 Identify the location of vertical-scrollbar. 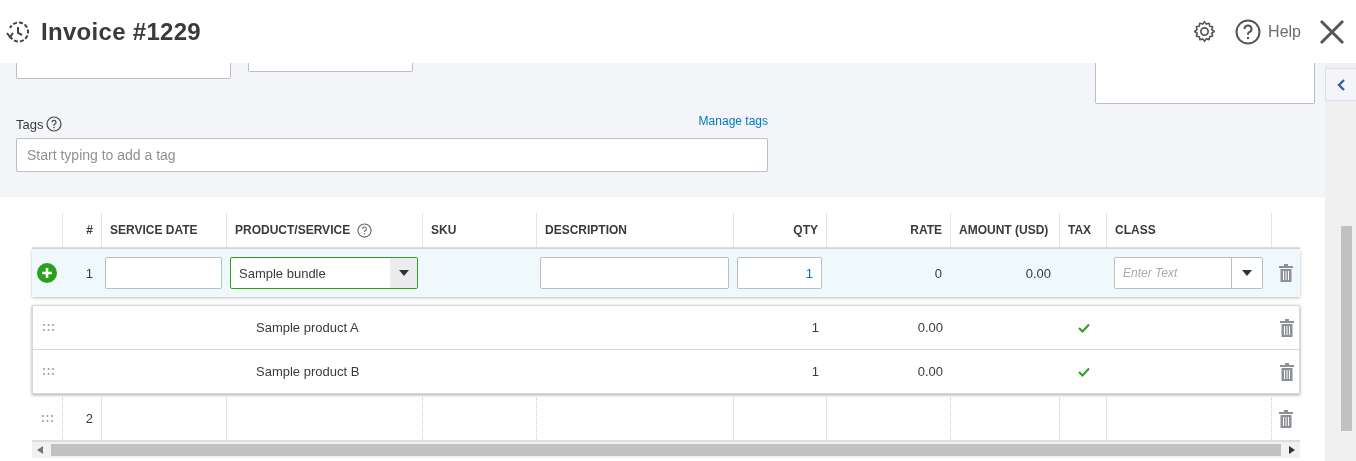
(1346, 328).